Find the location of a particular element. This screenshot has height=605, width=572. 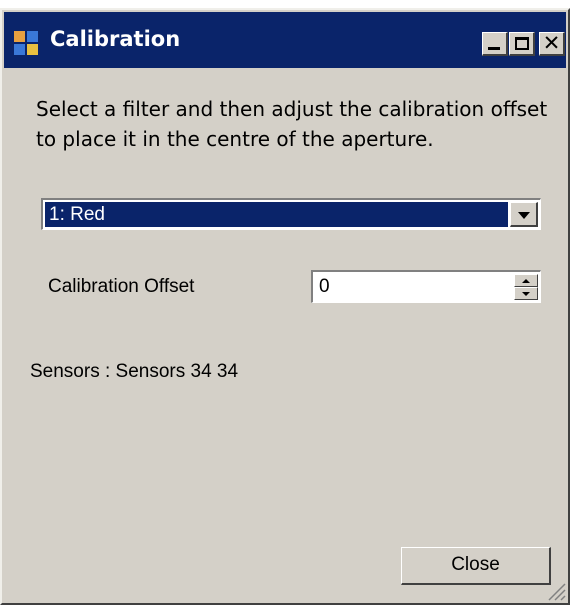

minimize-icon is located at coordinates (494, 48).